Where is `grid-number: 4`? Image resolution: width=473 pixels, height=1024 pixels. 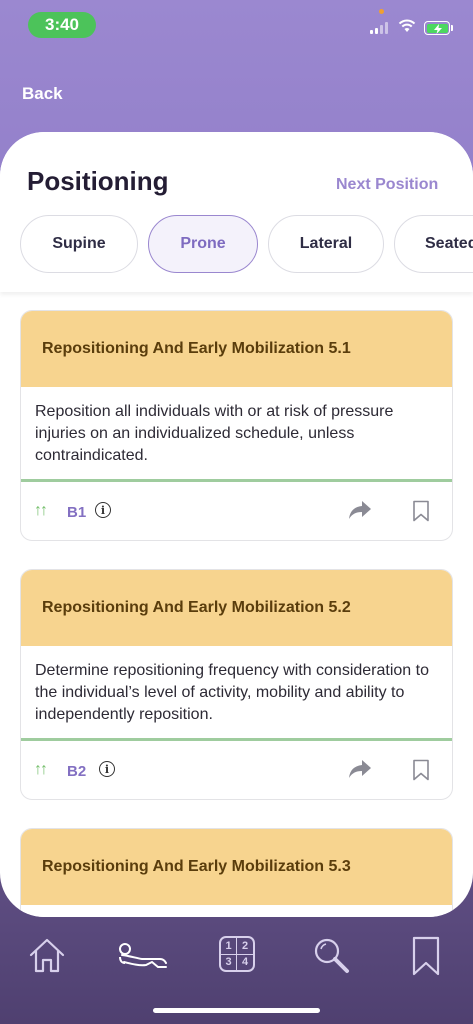
grid-number: 4 is located at coordinates (245, 962).